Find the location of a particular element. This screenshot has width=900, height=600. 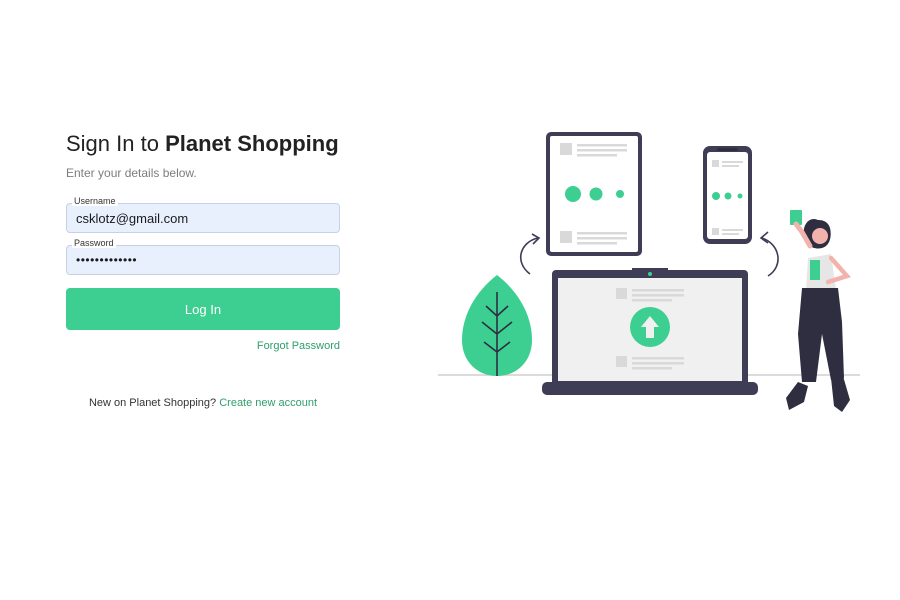

person-figure-icon is located at coordinates (818, 311).